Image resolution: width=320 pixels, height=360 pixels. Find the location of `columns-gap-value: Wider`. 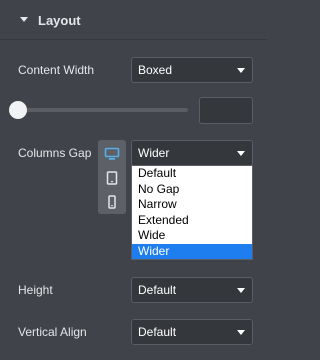

columns-gap-value: Wider is located at coordinates (154, 153).